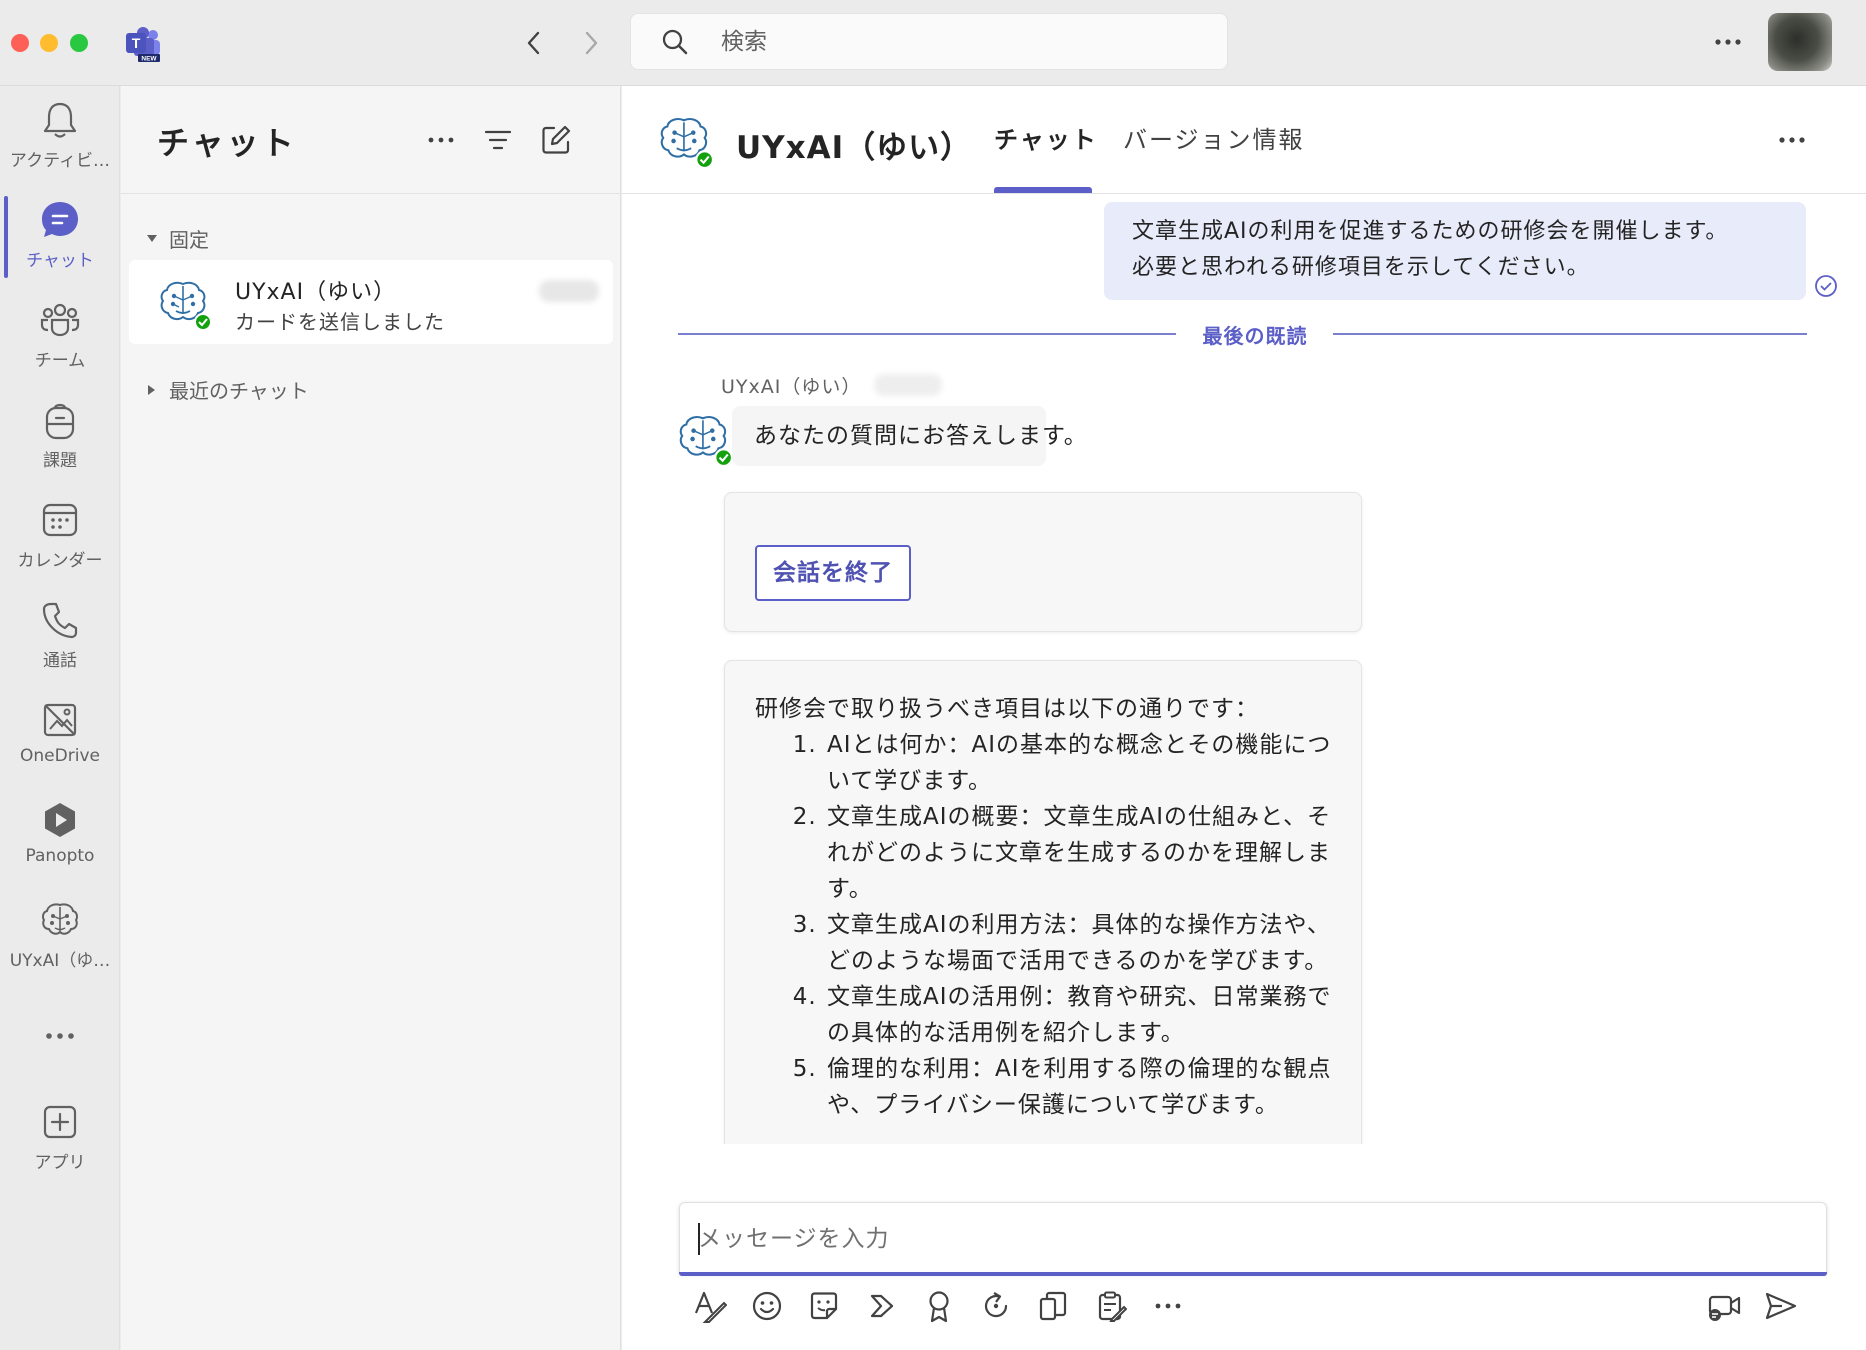 The height and width of the screenshot is (1350, 1866). I want to click on rail-item-onedrive: OneDrive, so click(60, 746).